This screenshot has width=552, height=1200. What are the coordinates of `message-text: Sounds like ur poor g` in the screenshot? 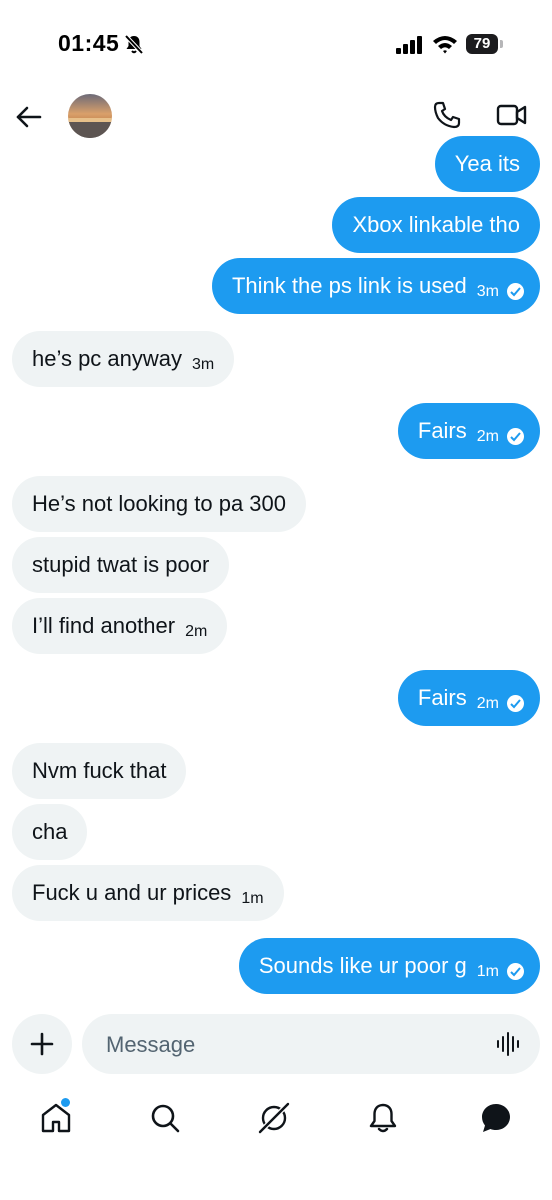 It's located at (362, 965).